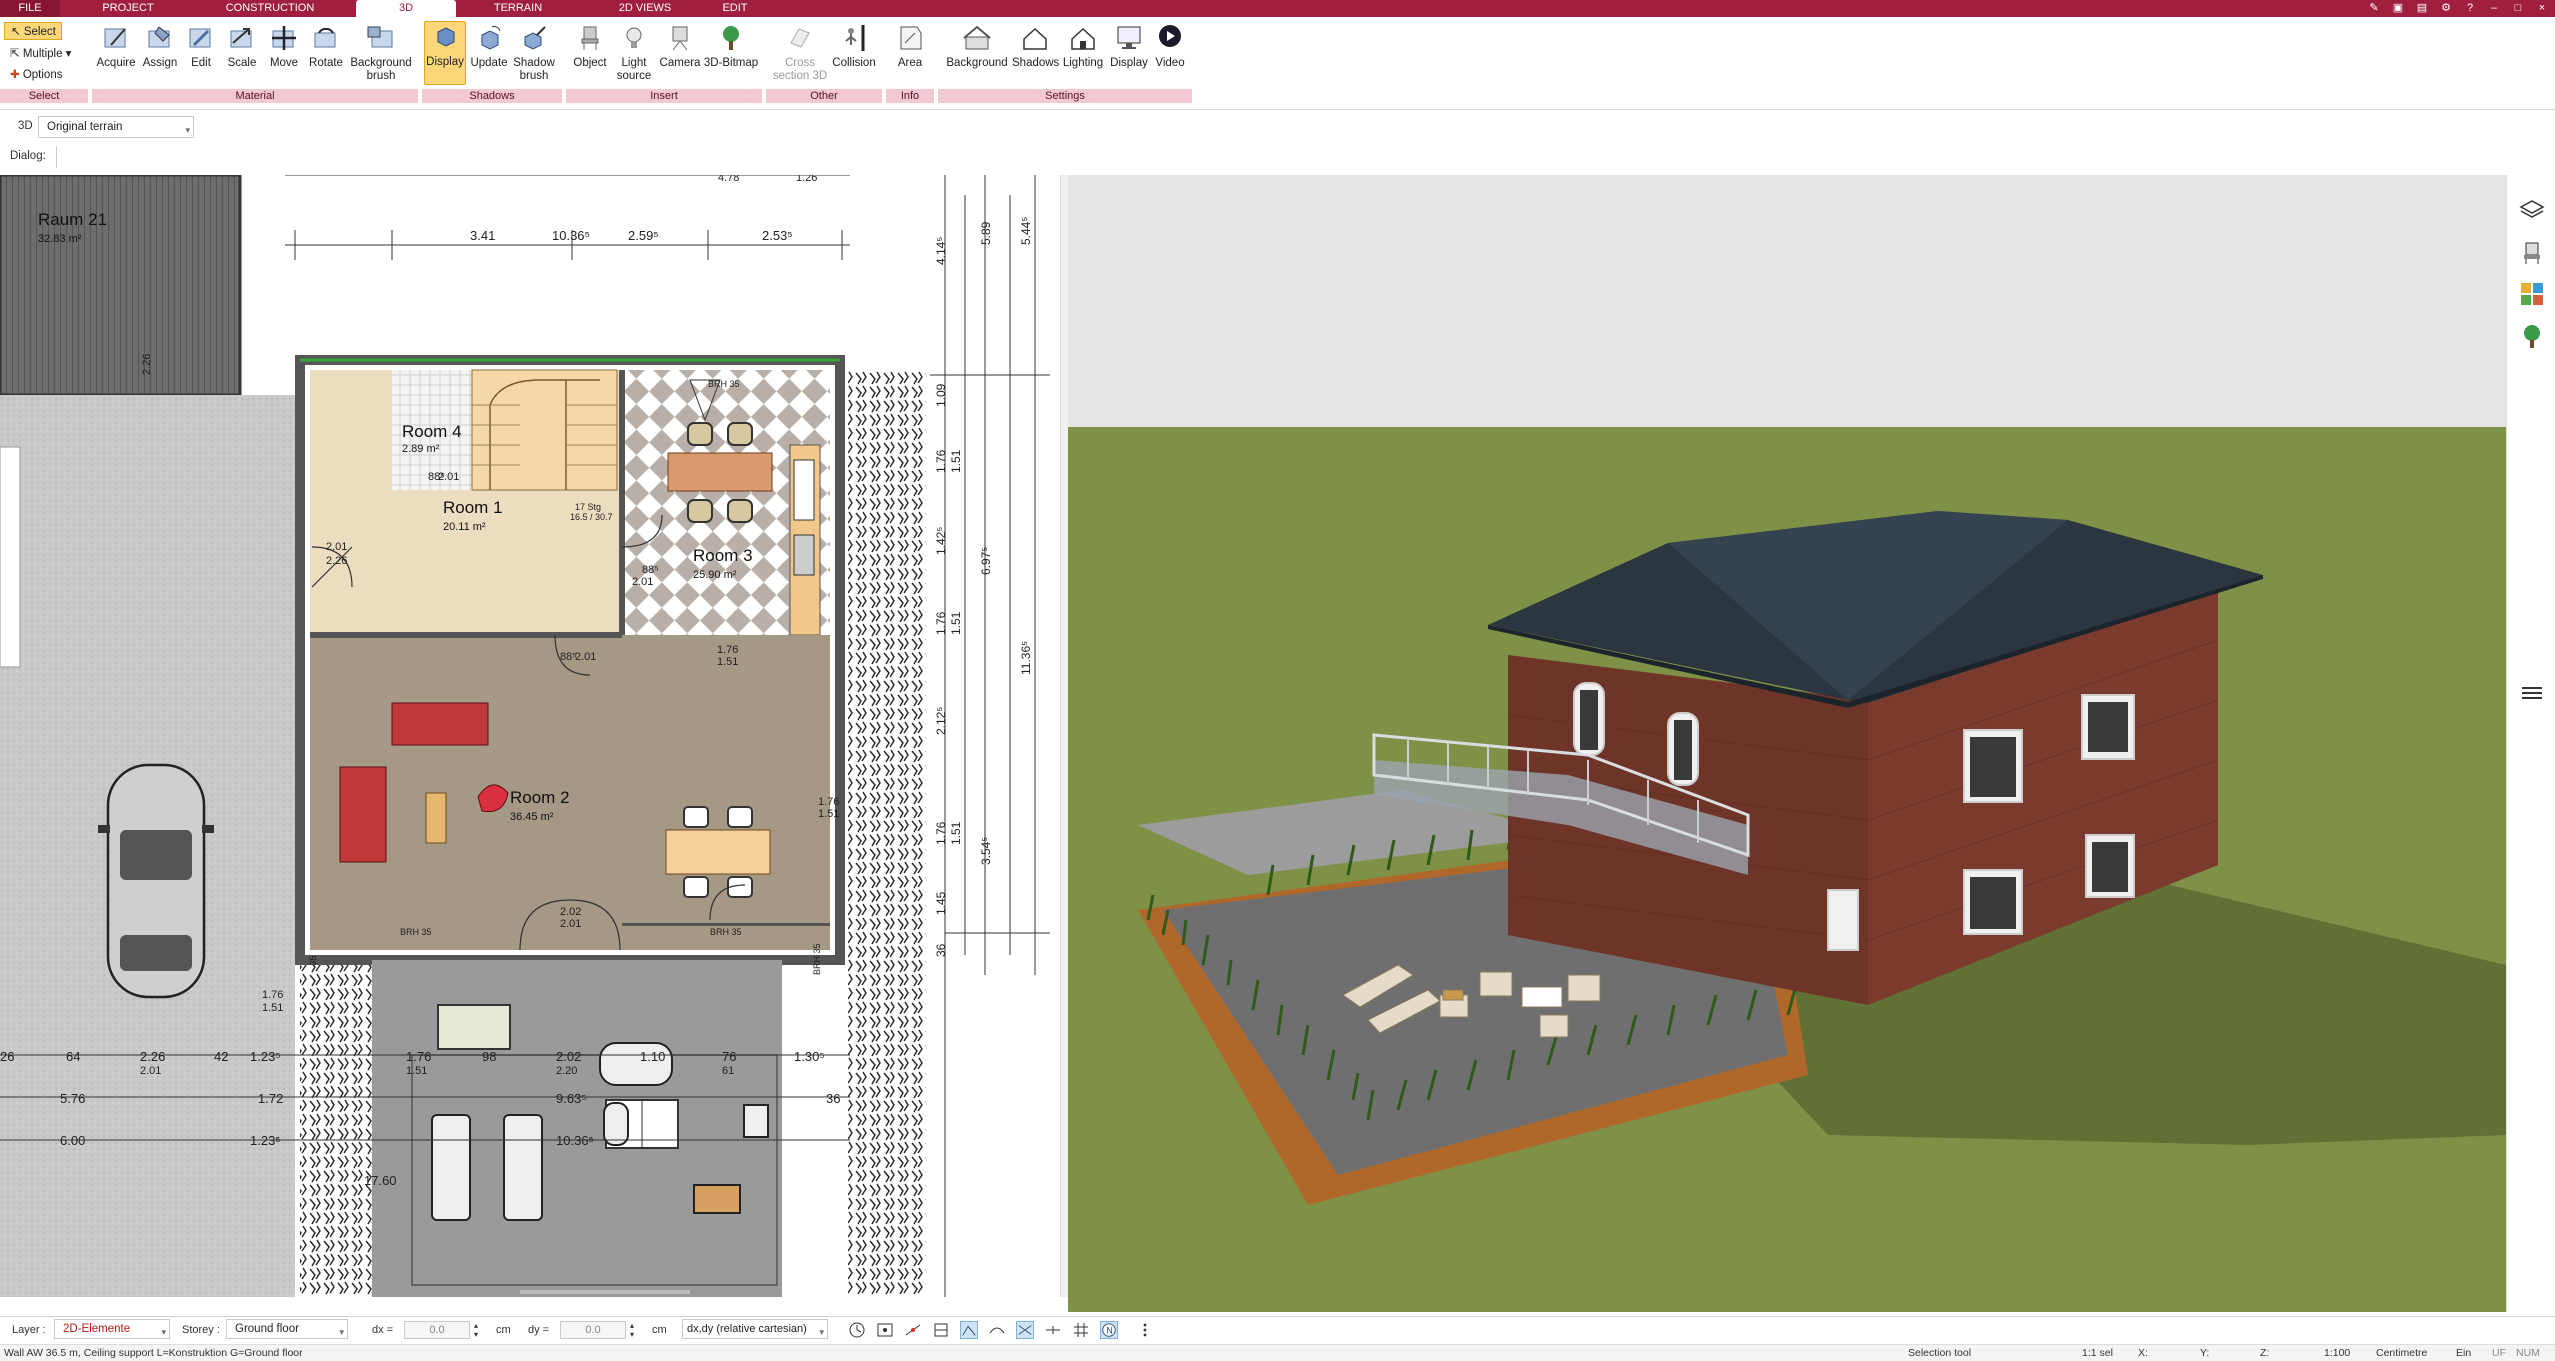 The image size is (2555, 1361). What do you see at coordinates (112, 1329) in the screenshot?
I see `layer-select: 2D-Elemente ▾` at bounding box center [112, 1329].